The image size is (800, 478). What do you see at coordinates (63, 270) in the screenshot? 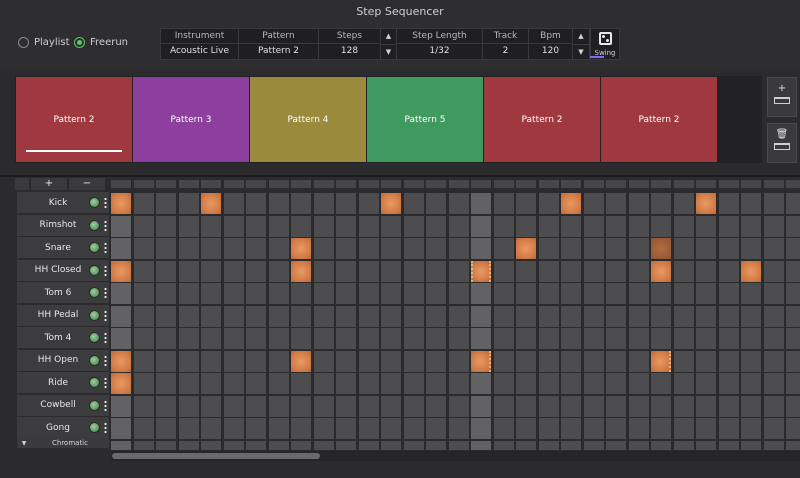
I see `instrument-row: HH Closed` at bounding box center [63, 270].